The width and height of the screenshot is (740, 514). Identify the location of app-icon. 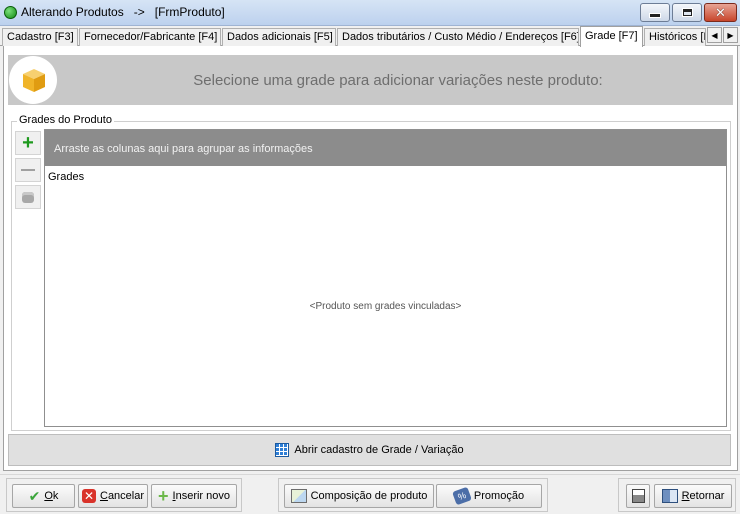
(10, 12).